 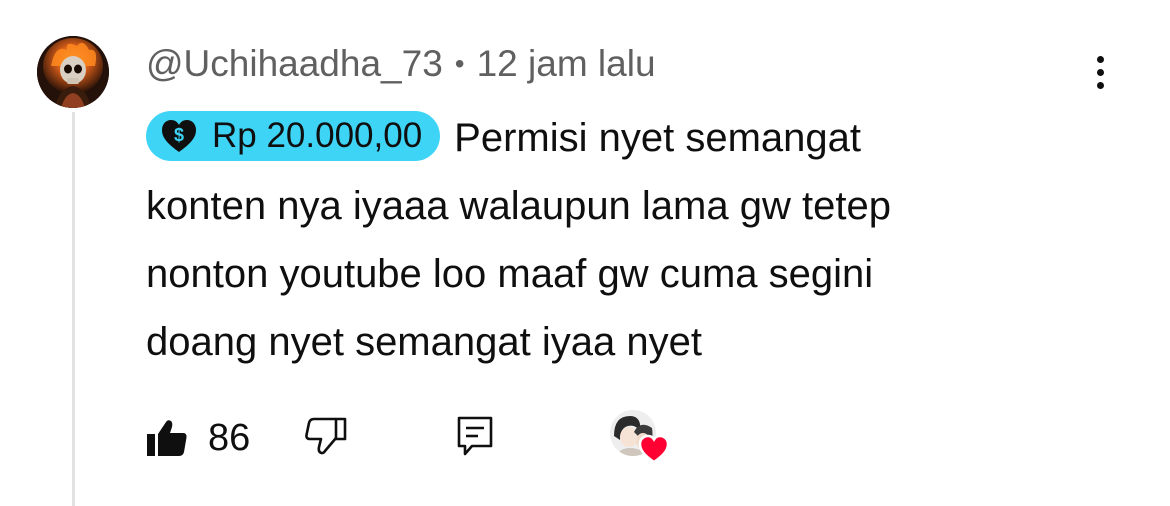 I want to click on comment-text-line-4: doang nyet semangat iyaa nyet, so click(x=424, y=342).